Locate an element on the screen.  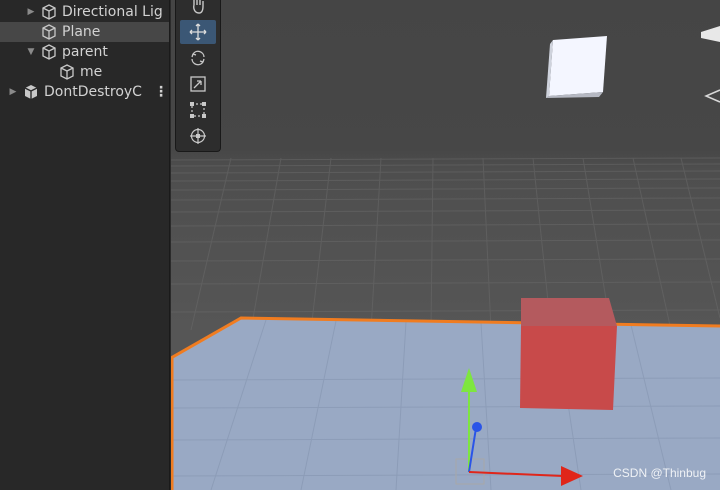
hand-icon is located at coordinates (198, 7).